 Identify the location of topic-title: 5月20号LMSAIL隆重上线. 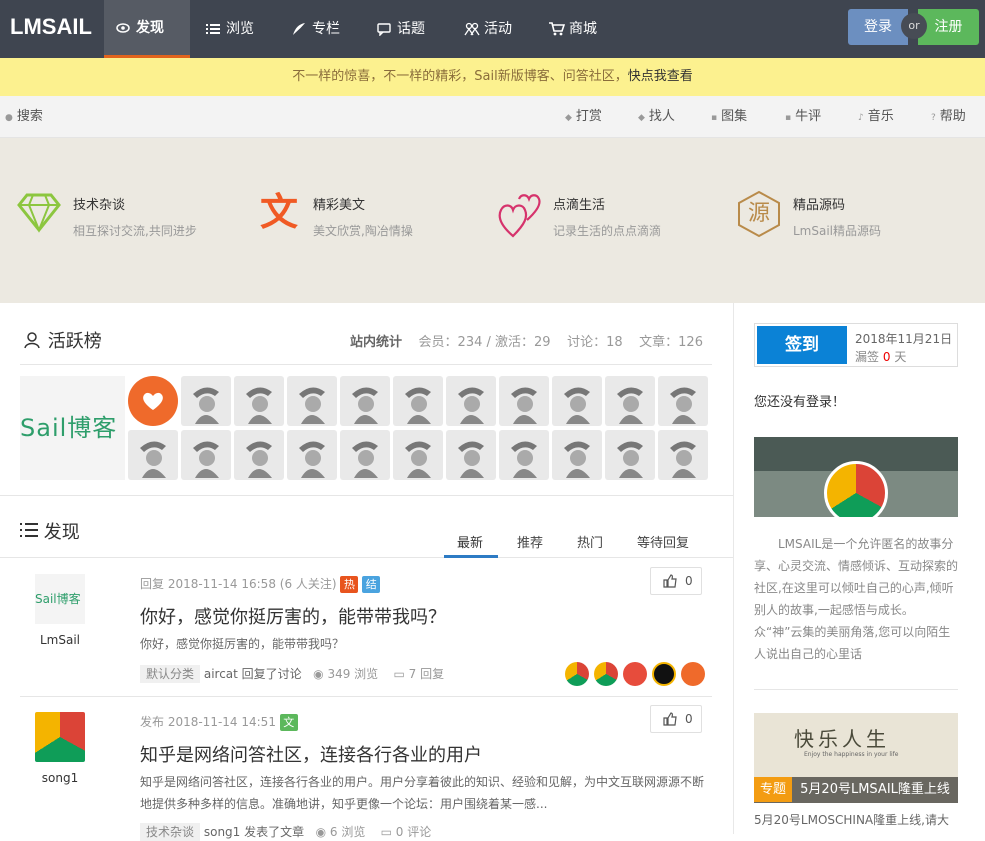
(875, 789).